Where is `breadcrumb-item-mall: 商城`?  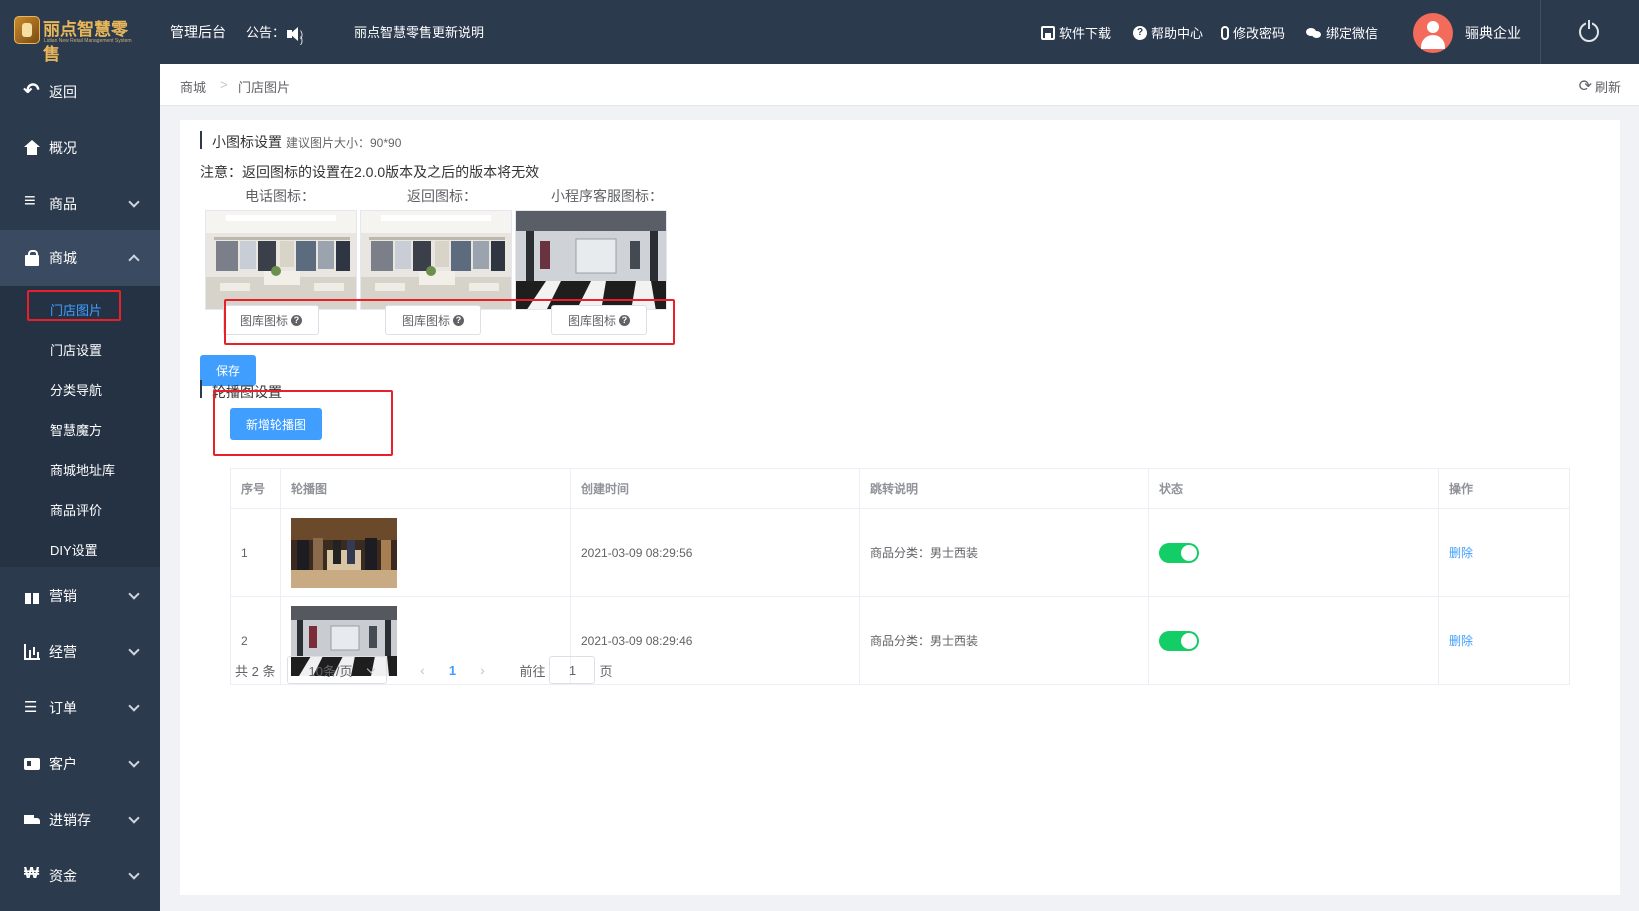
breadcrumb-item-mall: 商城 is located at coordinates (193, 86).